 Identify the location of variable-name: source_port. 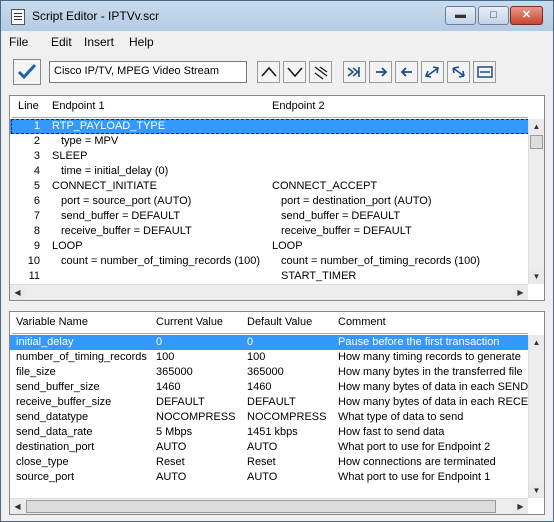
(45, 477).